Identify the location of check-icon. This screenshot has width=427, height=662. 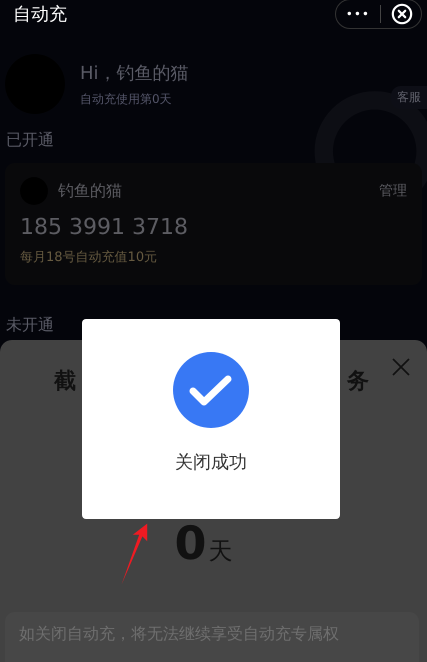
(211, 390).